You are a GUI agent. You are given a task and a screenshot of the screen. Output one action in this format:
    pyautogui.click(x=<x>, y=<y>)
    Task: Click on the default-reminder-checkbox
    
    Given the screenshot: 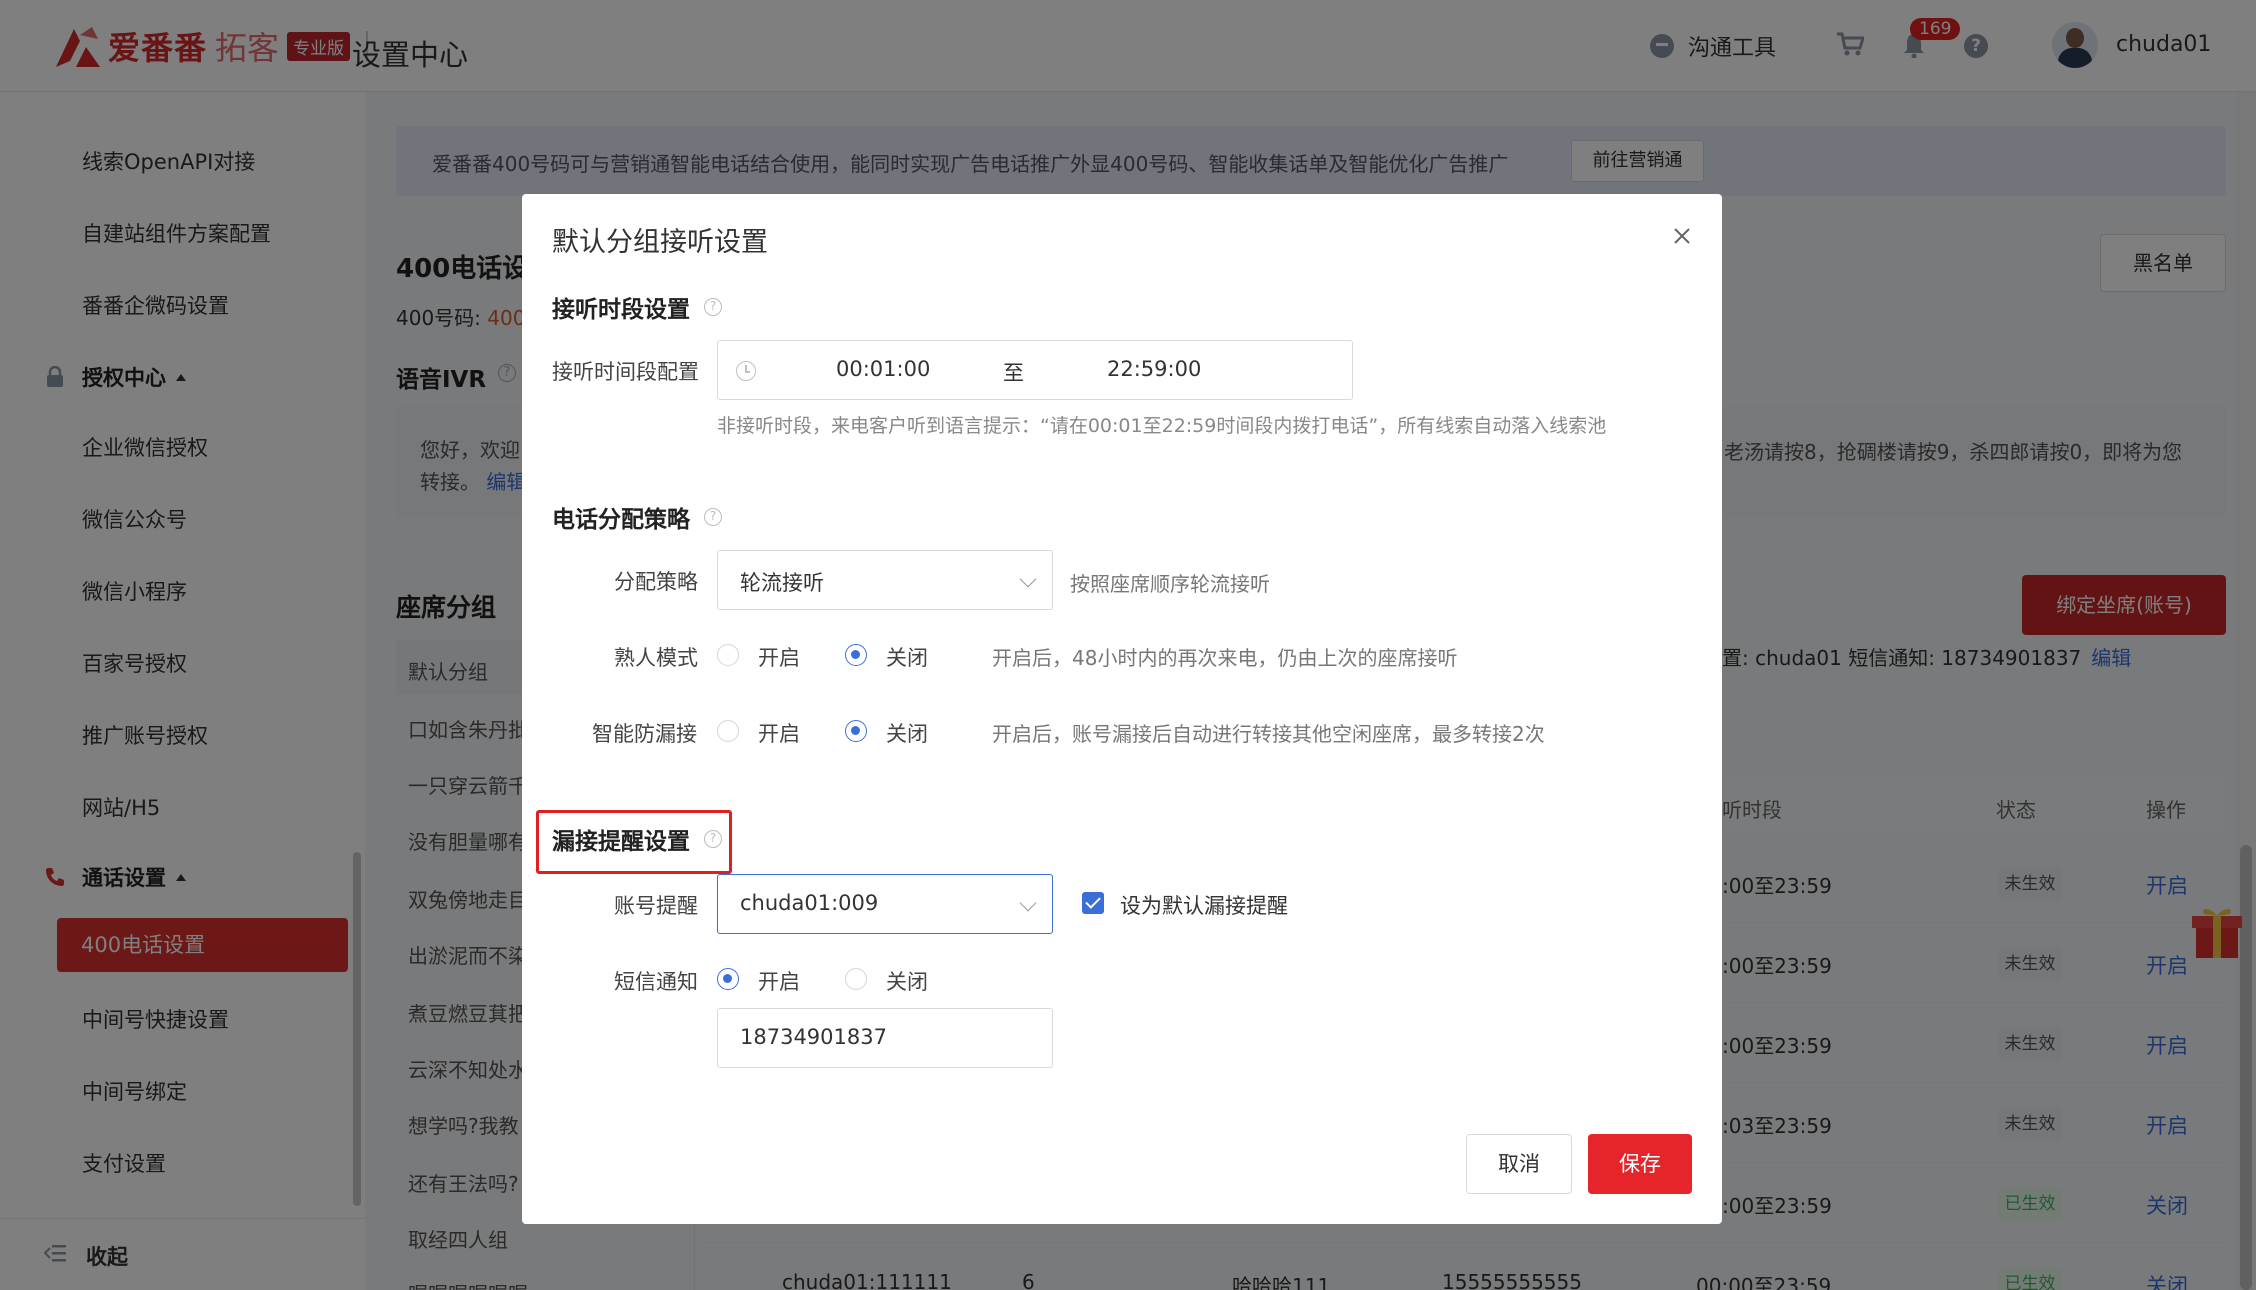 What is the action you would take?
    pyautogui.click(x=1093, y=903)
    